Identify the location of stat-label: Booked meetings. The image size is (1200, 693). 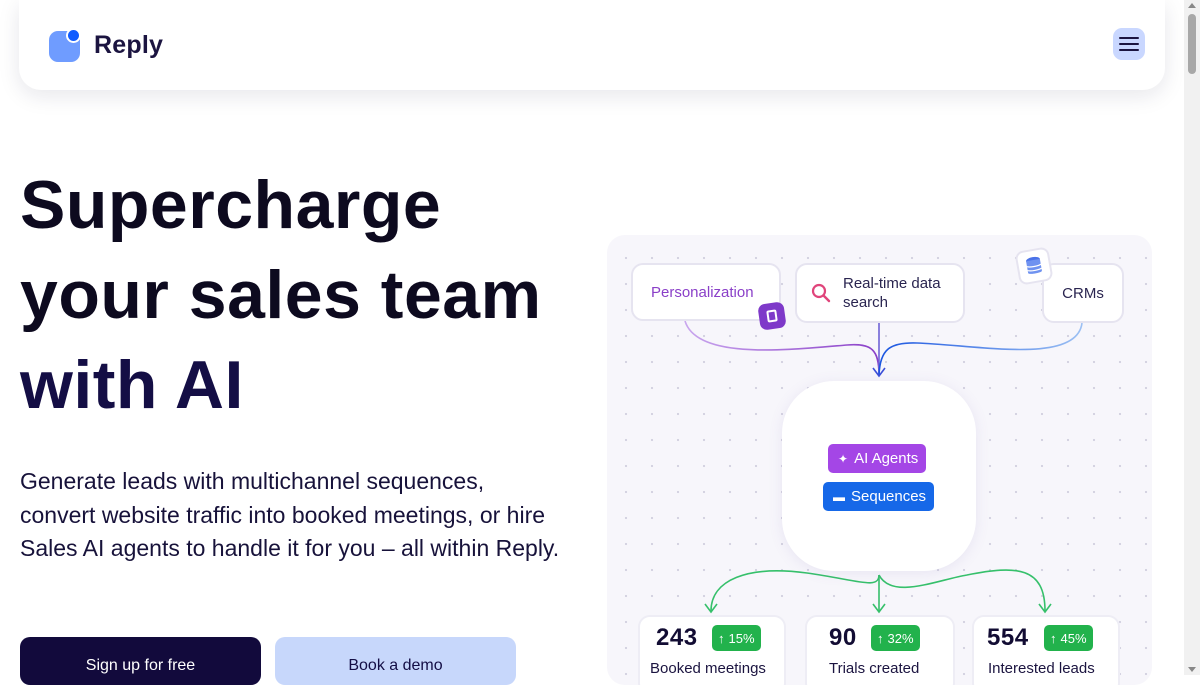
(708, 668).